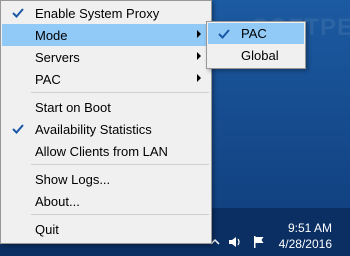  I want to click on menu-item-pac: PAC, so click(106, 79).